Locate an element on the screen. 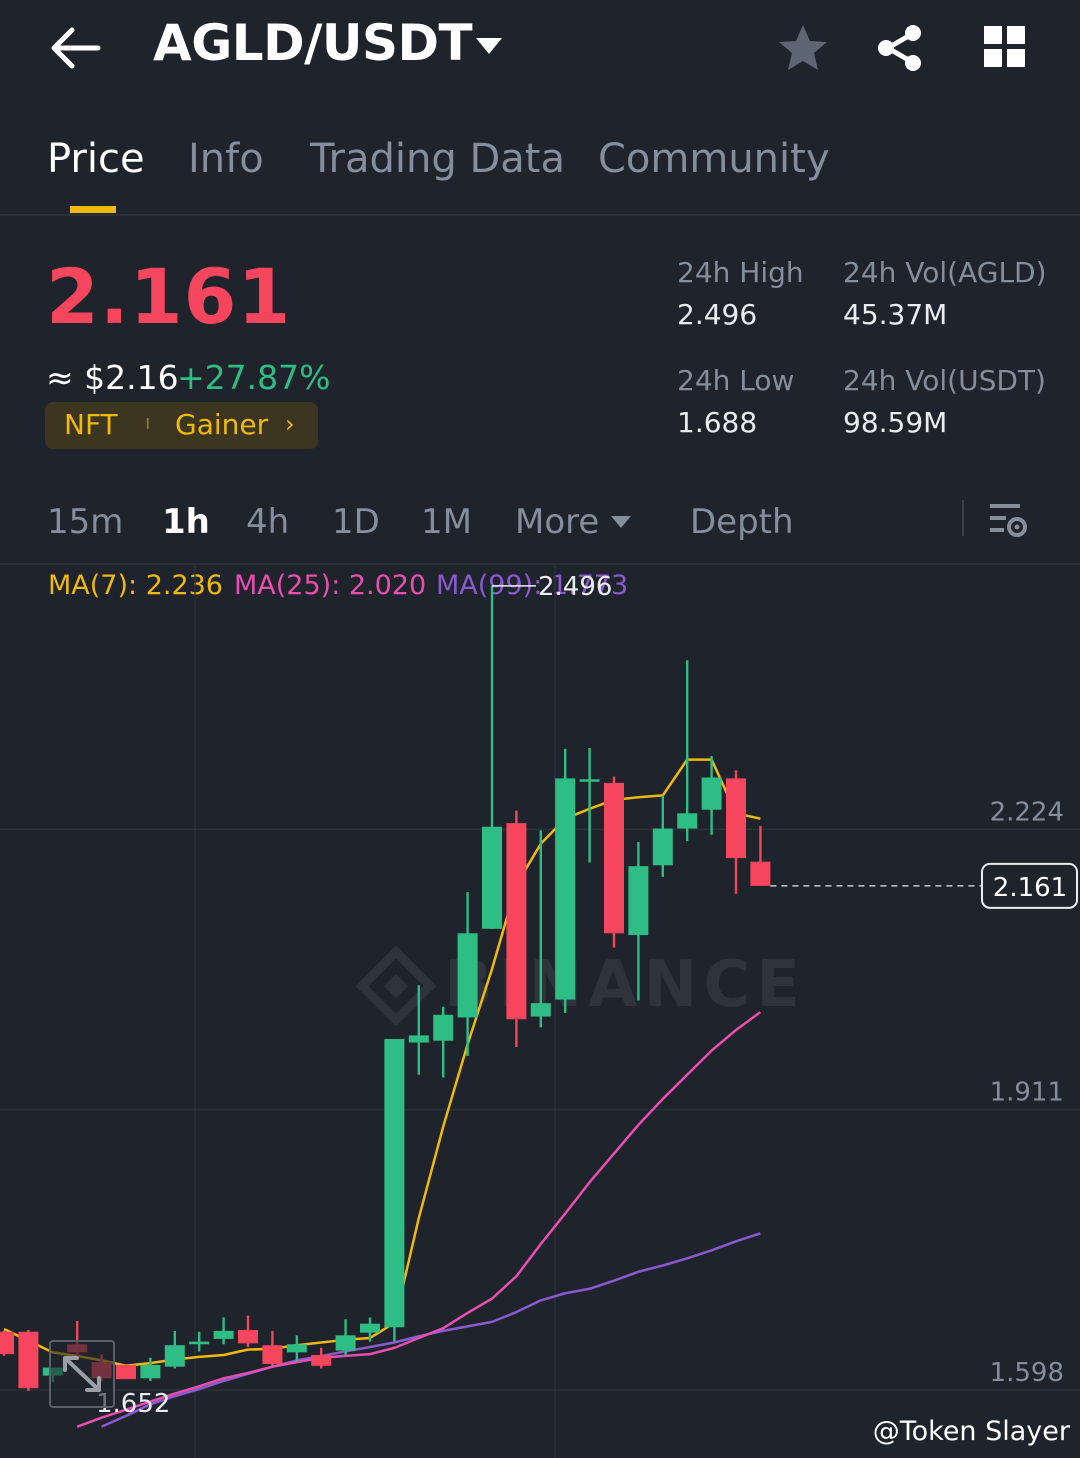 Image resolution: width=1080 pixels, height=1458 pixels. ma99-line is located at coordinates (431, 1330).